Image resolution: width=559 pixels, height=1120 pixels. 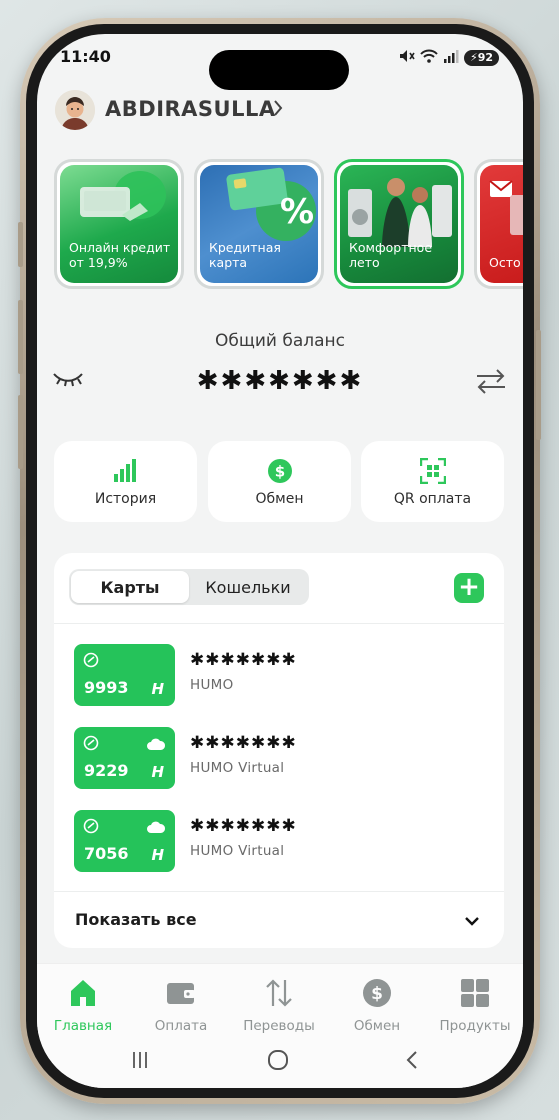 What do you see at coordinates (124, 675) in the screenshot?
I see `card-thumbnail: 9993 H` at bounding box center [124, 675].